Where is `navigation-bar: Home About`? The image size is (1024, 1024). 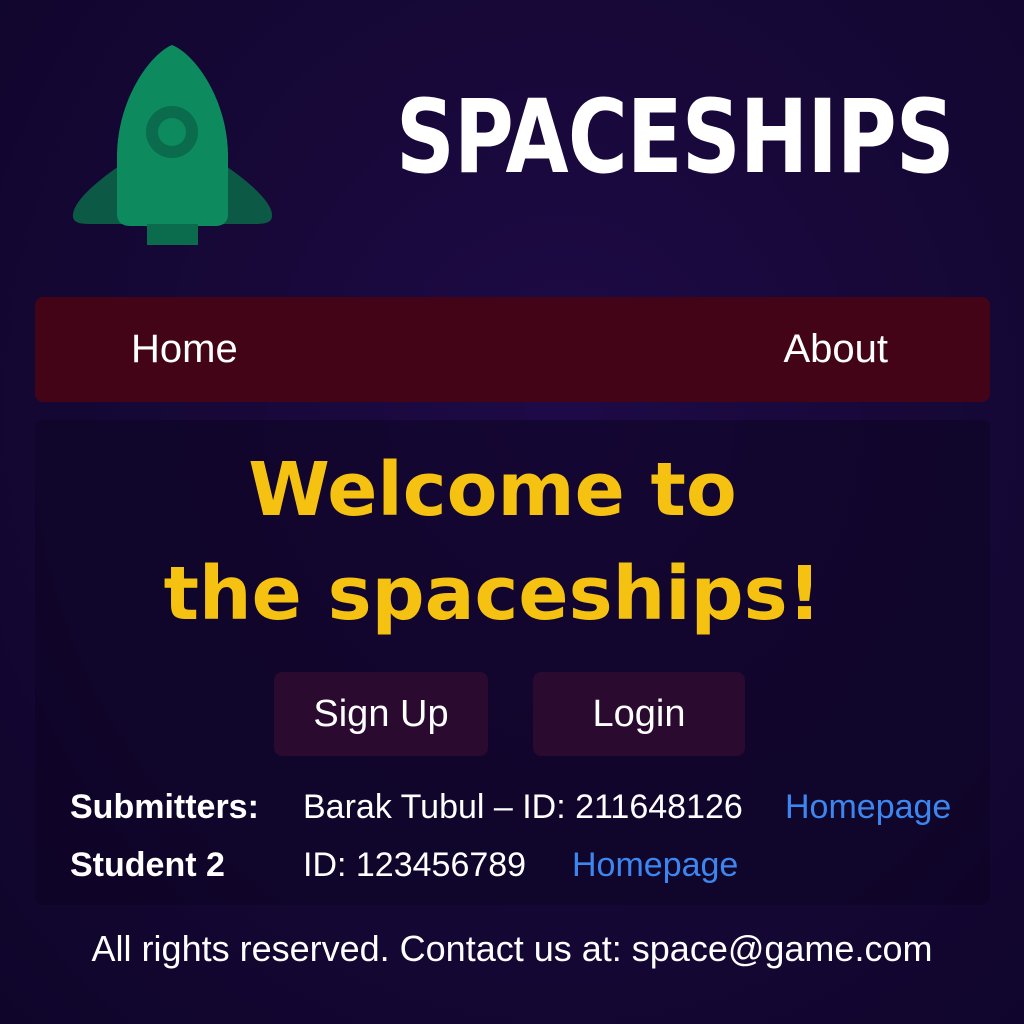 navigation-bar: Home About is located at coordinates (512, 349).